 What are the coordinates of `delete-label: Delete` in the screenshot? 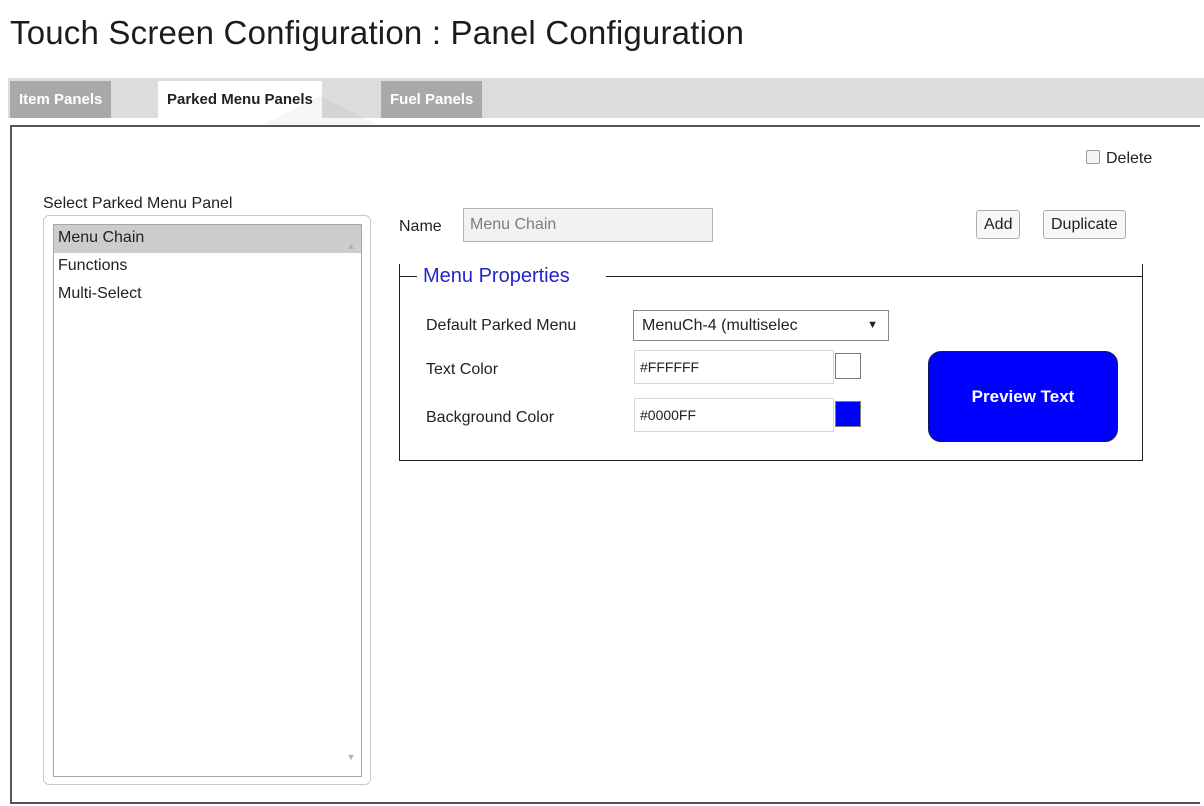 It's located at (1129, 158).